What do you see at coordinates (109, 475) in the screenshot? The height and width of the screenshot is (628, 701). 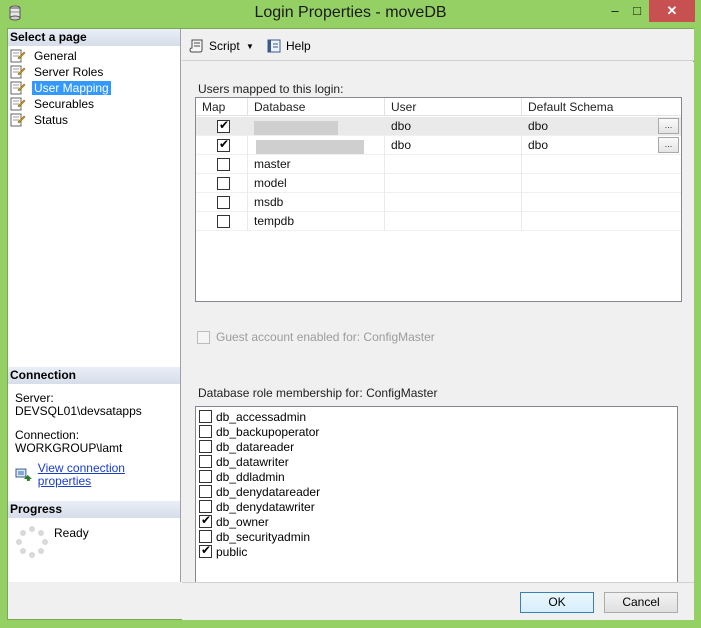 I see `view-connection-link-text: View connection properties` at bounding box center [109, 475].